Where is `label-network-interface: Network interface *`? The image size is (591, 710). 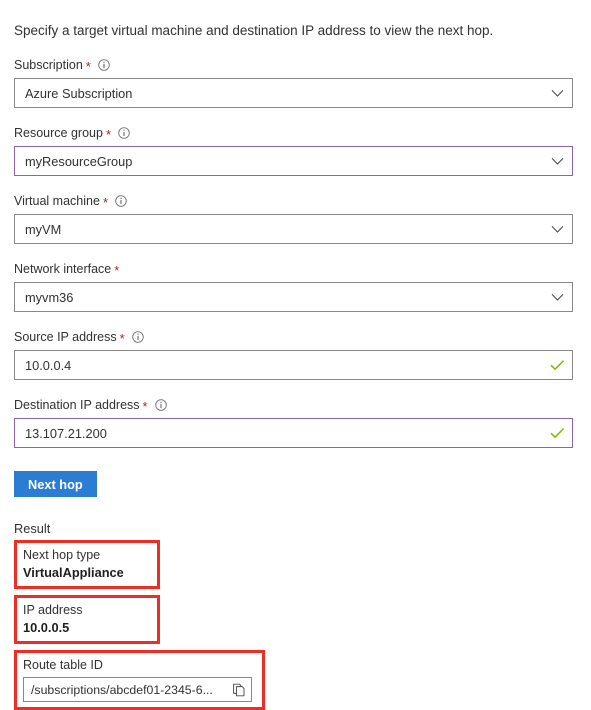
label-network-interface: Network interface * is located at coordinates (295, 269).